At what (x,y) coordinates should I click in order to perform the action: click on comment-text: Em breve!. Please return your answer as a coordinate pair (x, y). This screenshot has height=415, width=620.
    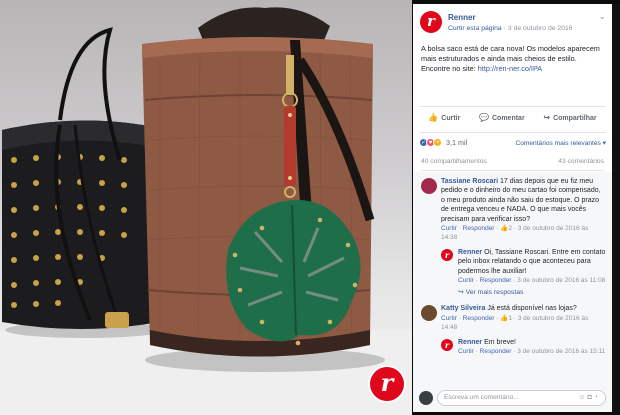
    Looking at the image, I should click on (500, 342).